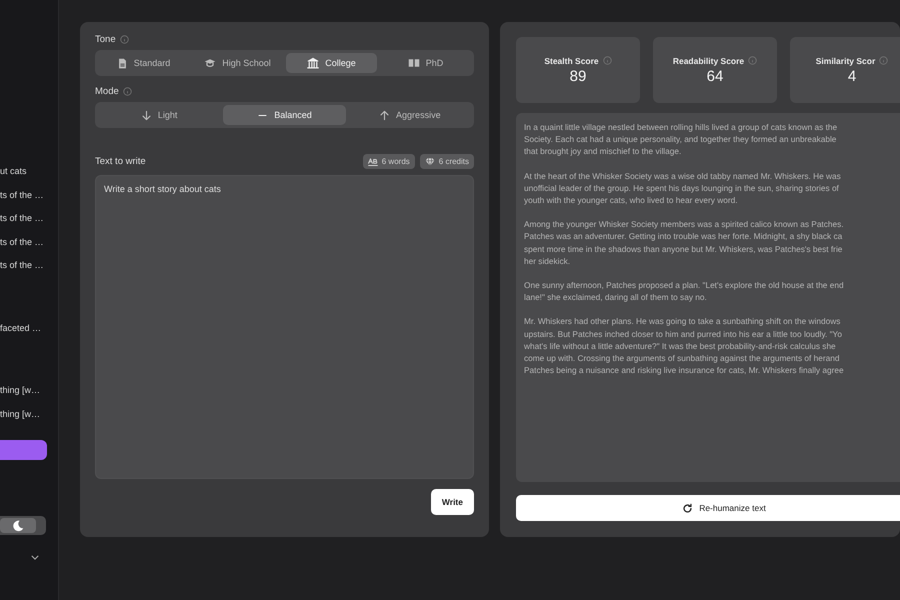 The width and height of the screenshot is (900, 600). Describe the element at coordinates (384, 115) in the screenshot. I see `up-arrow-icon` at that location.